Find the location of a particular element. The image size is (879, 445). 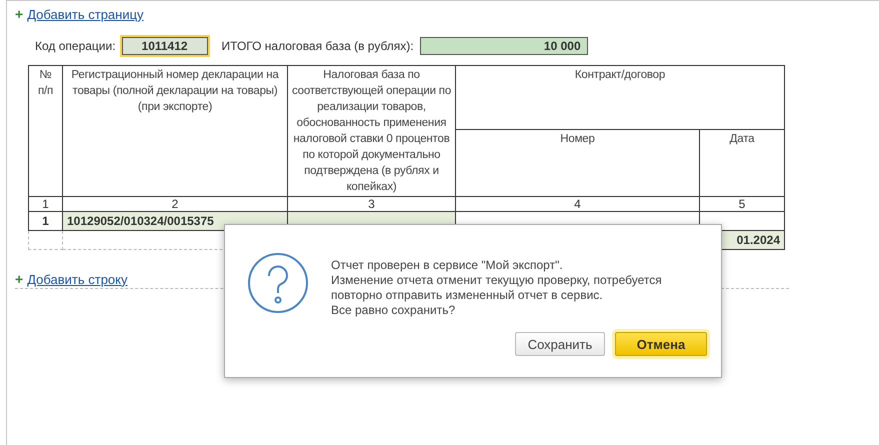

dialog-message: повторно отправить измененный отчет в сервис. is located at coordinates (467, 295).